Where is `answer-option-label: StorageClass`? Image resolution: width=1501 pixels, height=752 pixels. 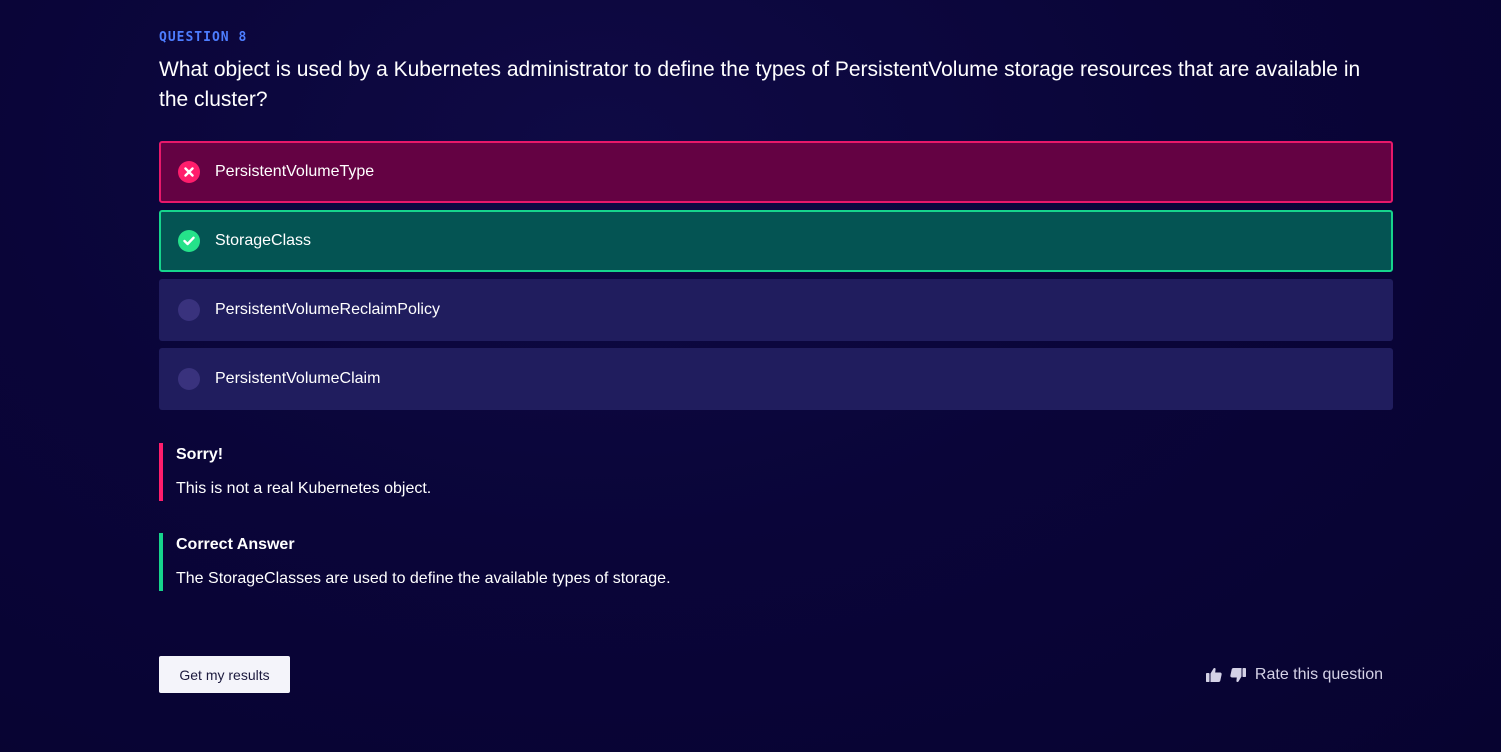
answer-option-label: StorageClass is located at coordinates (263, 240).